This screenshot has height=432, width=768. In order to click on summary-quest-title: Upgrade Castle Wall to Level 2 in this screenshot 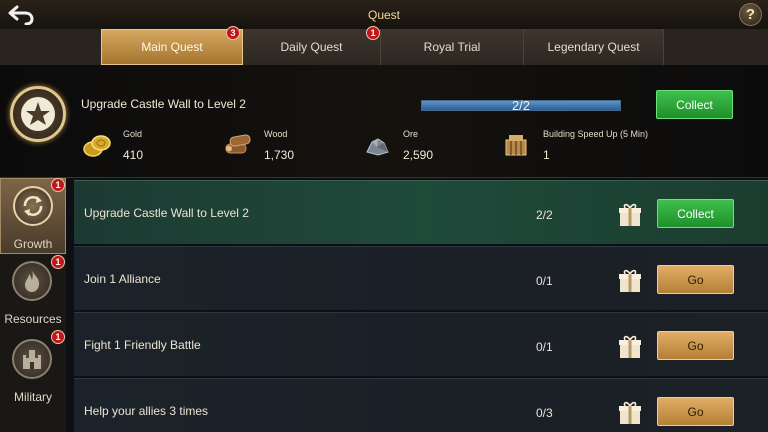, I will do `click(163, 104)`.